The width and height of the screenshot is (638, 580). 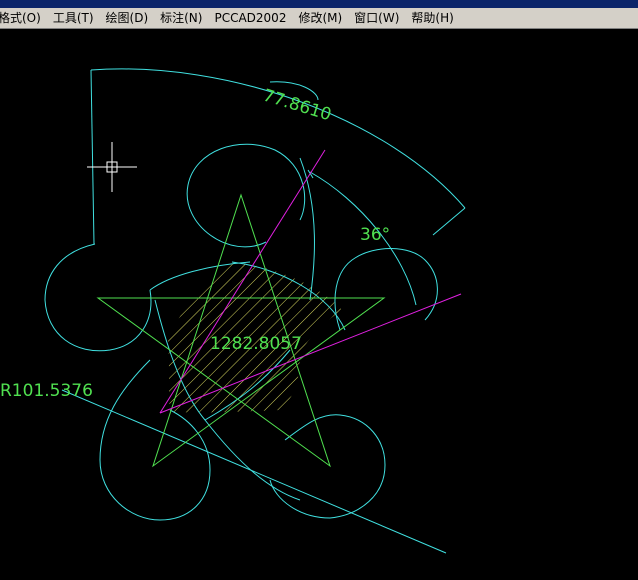 I want to click on menu-help: 帮助(H), so click(x=432, y=18).